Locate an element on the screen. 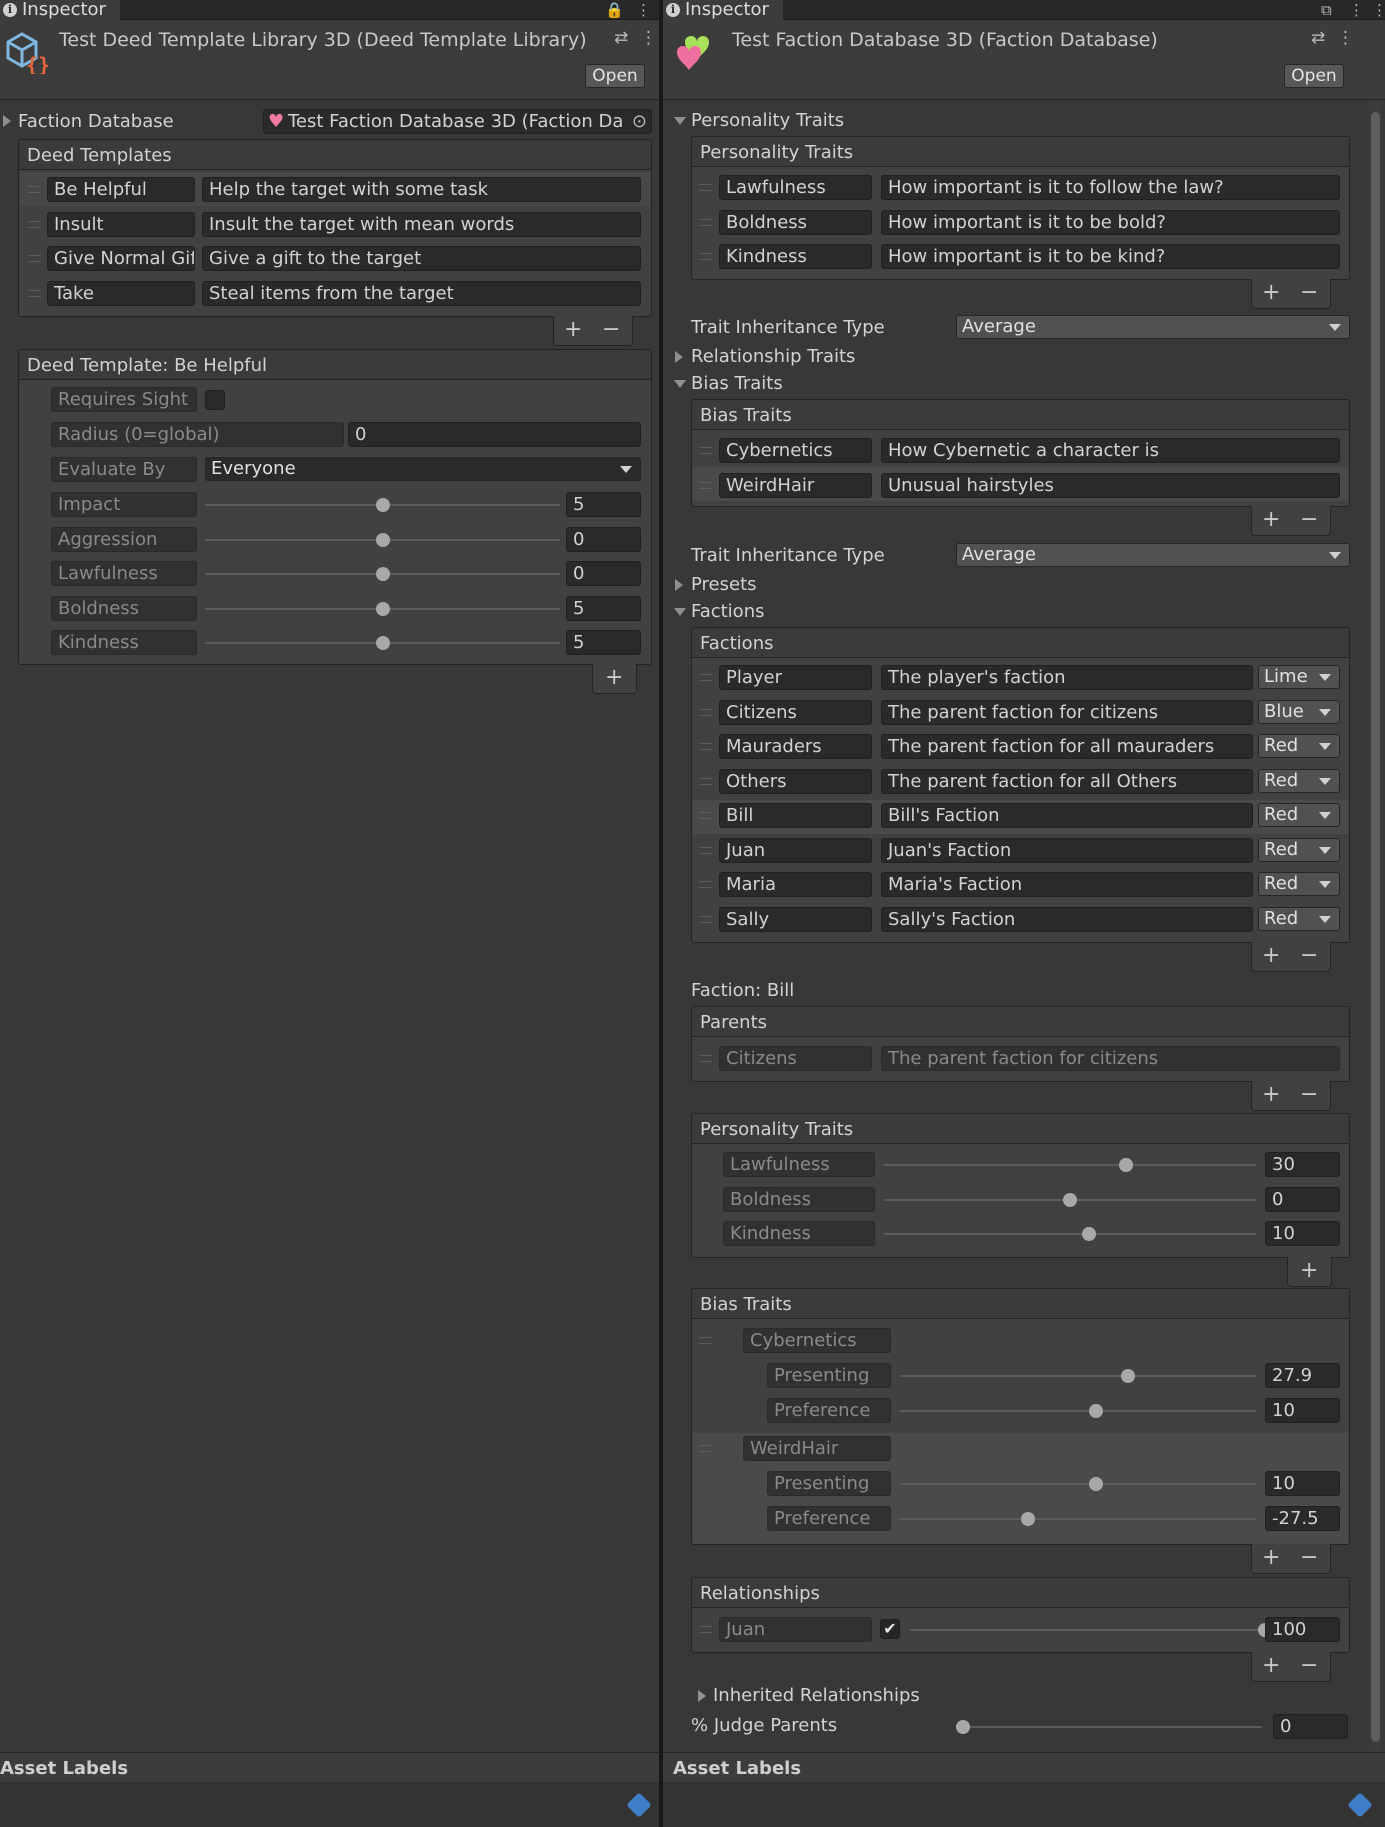 The width and height of the screenshot is (1385, 1827). faction-name-field: Mauraders is located at coordinates (795, 746).